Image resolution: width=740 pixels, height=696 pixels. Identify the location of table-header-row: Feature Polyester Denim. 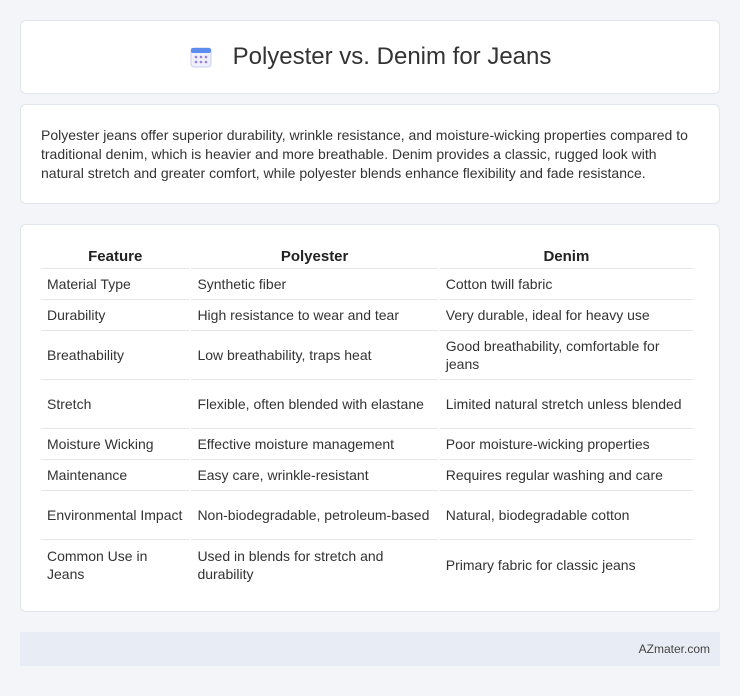
(367, 257).